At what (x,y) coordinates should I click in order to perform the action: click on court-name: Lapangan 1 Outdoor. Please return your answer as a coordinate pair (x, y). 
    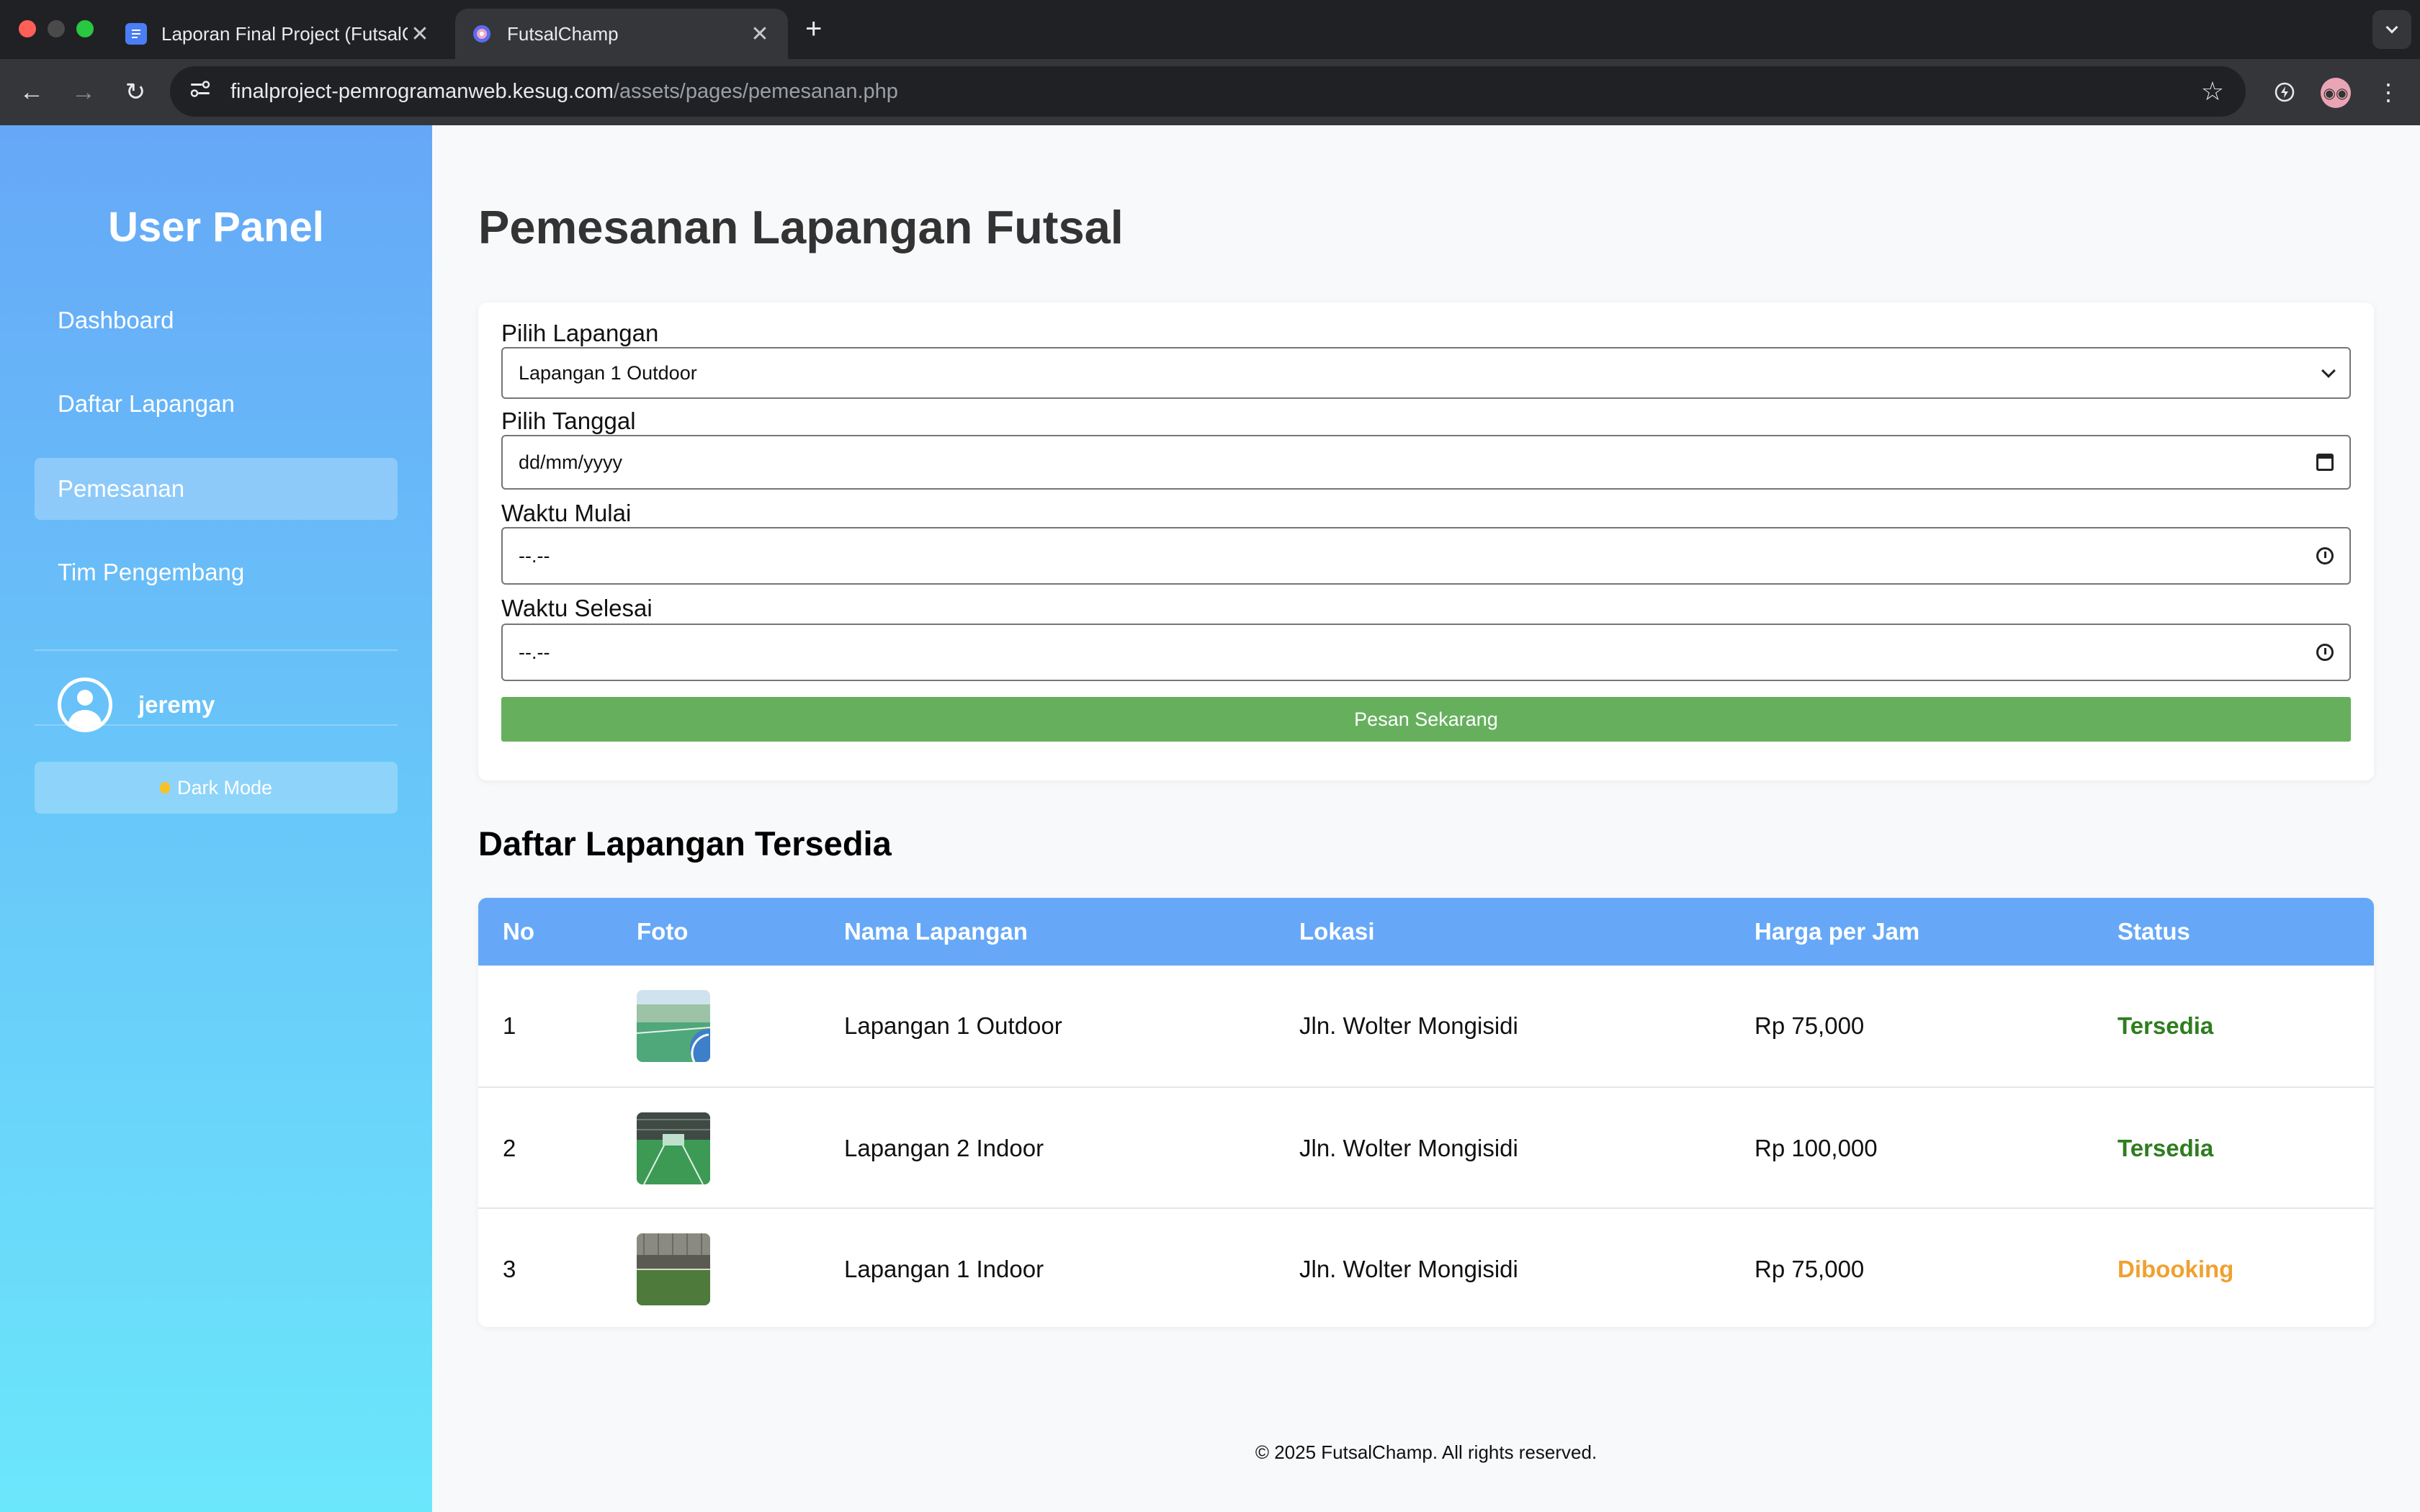
    Looking at the image, I should click on (953, 1025).